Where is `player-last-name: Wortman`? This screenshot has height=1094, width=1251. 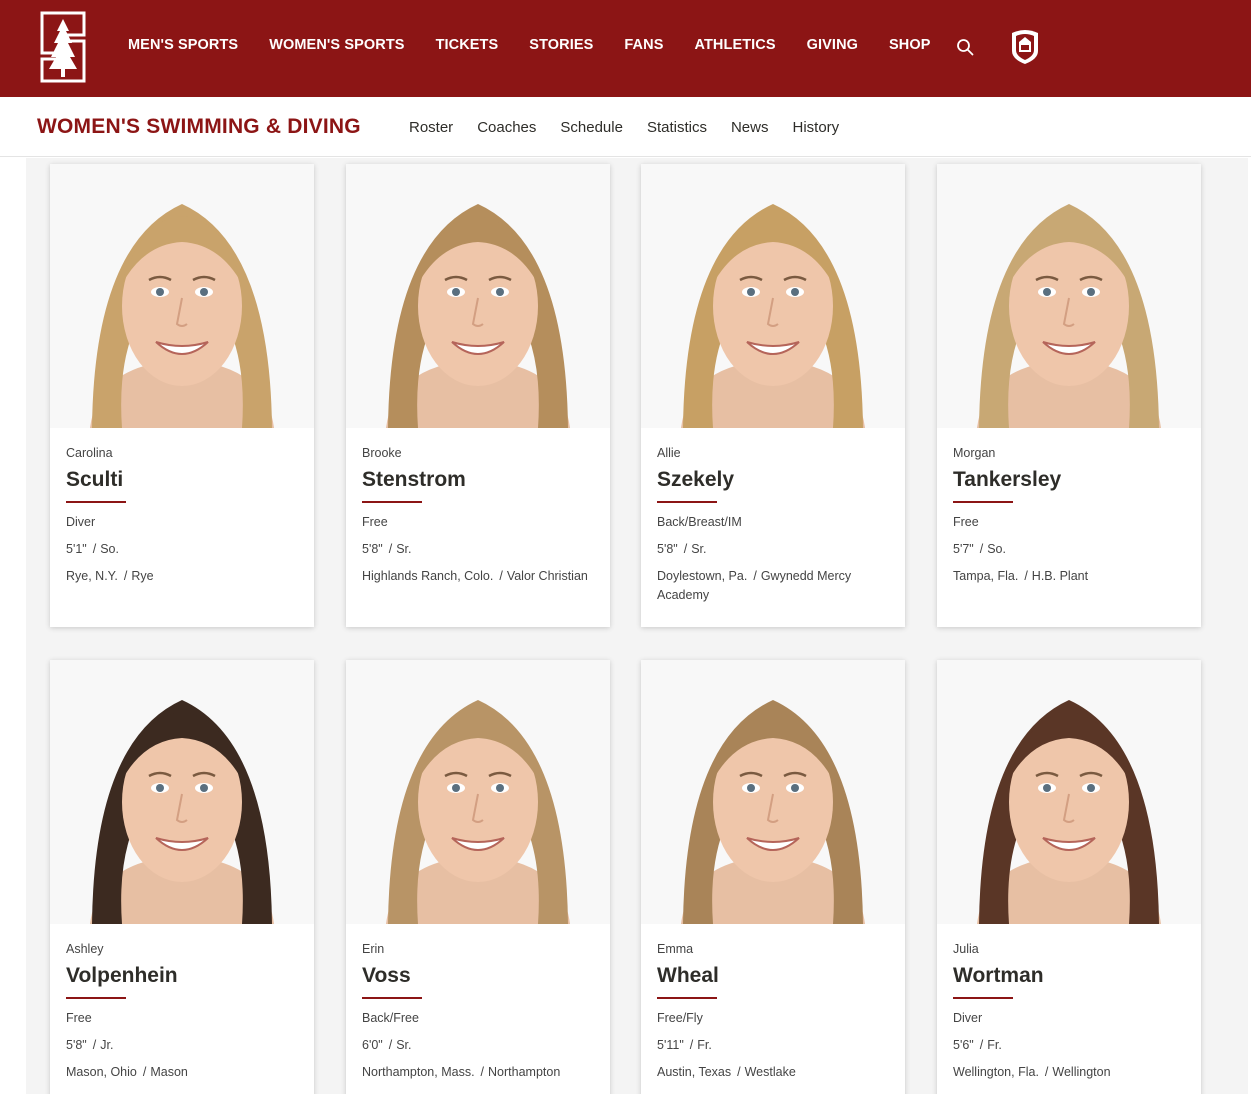 player-last-name: Wortman is located at coordinates (1069, 977).